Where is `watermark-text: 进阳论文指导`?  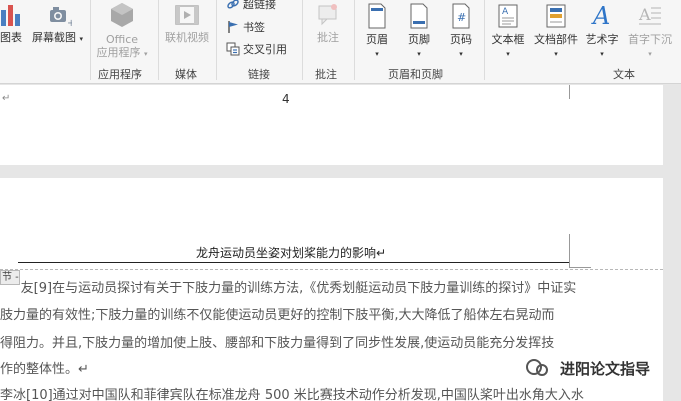 watermark-text: 进阳论文指导 is located at coordinates (605, 368).